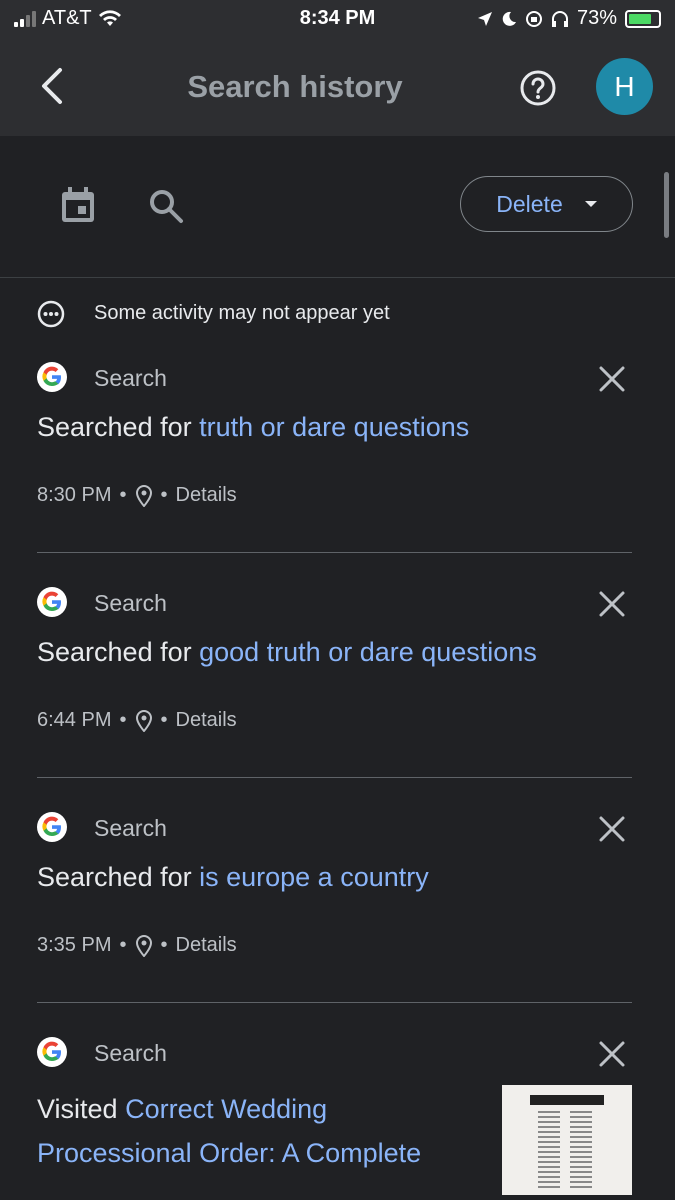 This screenshot has height=1200, width=675. I want to click on delete-button: Delete, so click(546, 204).